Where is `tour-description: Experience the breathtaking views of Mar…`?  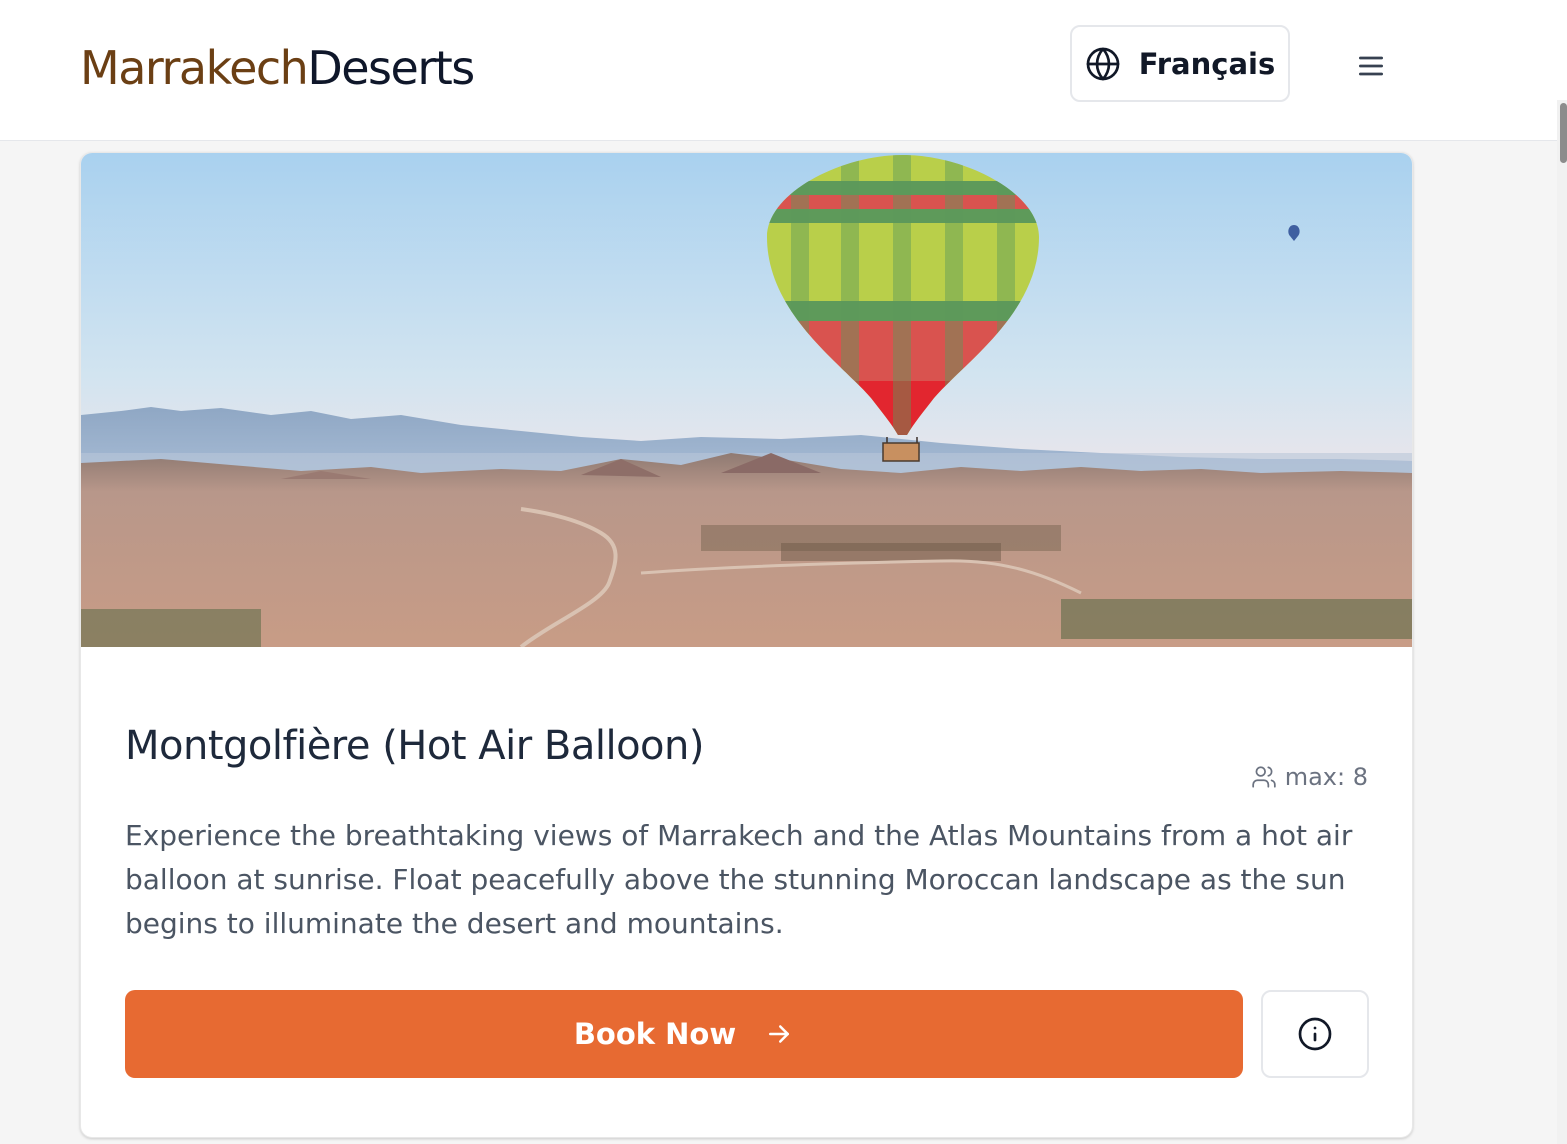 tour-description: Experience the breathtaking views of Mar… is located at coordinates (739, 879).